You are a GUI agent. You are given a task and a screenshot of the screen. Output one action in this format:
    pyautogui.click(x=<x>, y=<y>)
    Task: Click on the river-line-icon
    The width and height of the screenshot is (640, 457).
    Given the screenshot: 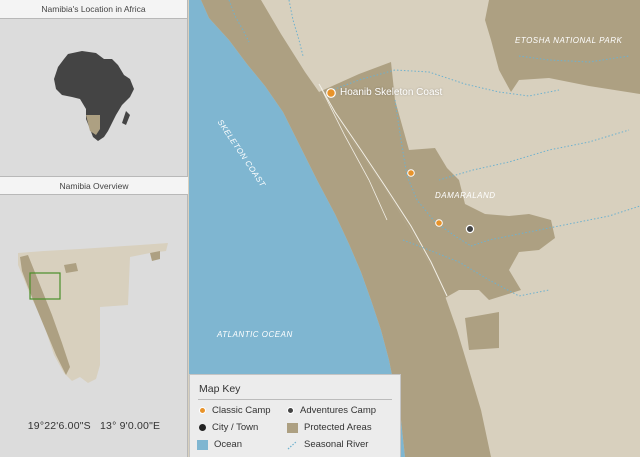 What is the action you would take?
    pyautogui.click(x=292, y=445)
    